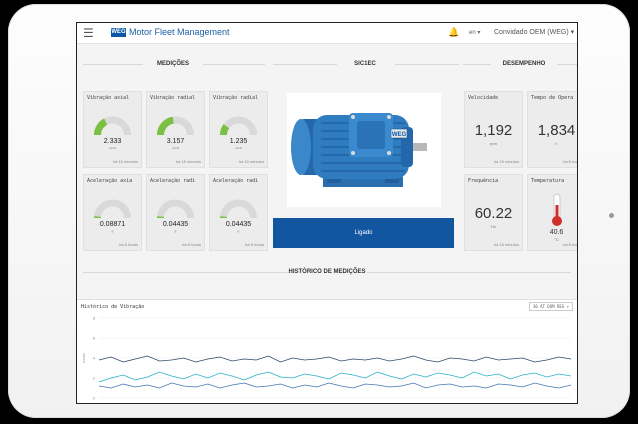 The image size is (638, 424). Describe the element at coordinates (611, 215) in the screenshot. I see `tablet-home-button` at that location.